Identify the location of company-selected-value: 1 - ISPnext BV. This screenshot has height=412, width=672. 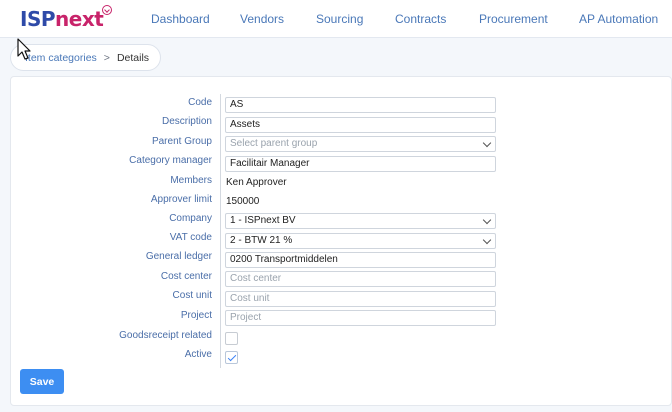
(263, 220).